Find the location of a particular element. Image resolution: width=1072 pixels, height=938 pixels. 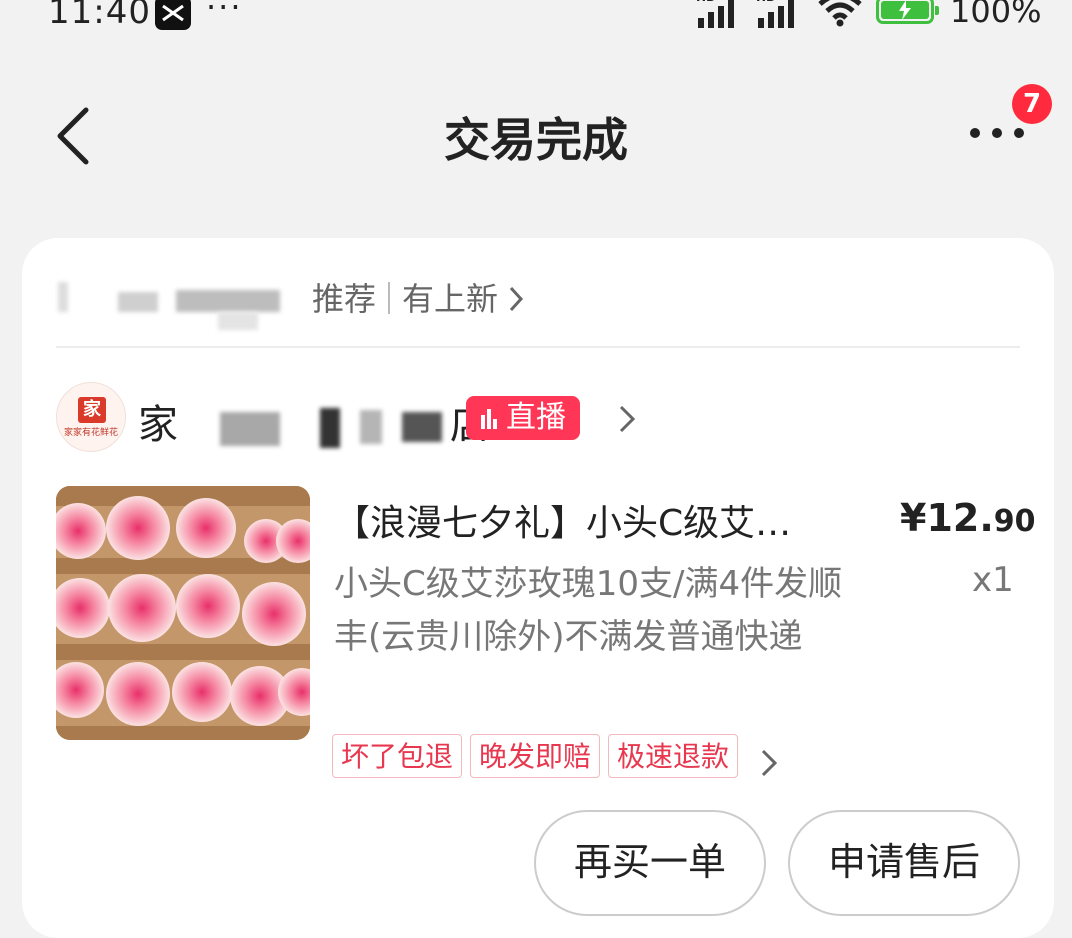

nav-bar: 交易完成 is located at coordinates (536, 135).